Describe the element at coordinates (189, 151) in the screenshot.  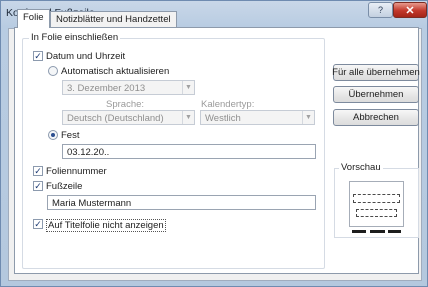
I see `fixed-date-input: 03.12.20..` at that location.